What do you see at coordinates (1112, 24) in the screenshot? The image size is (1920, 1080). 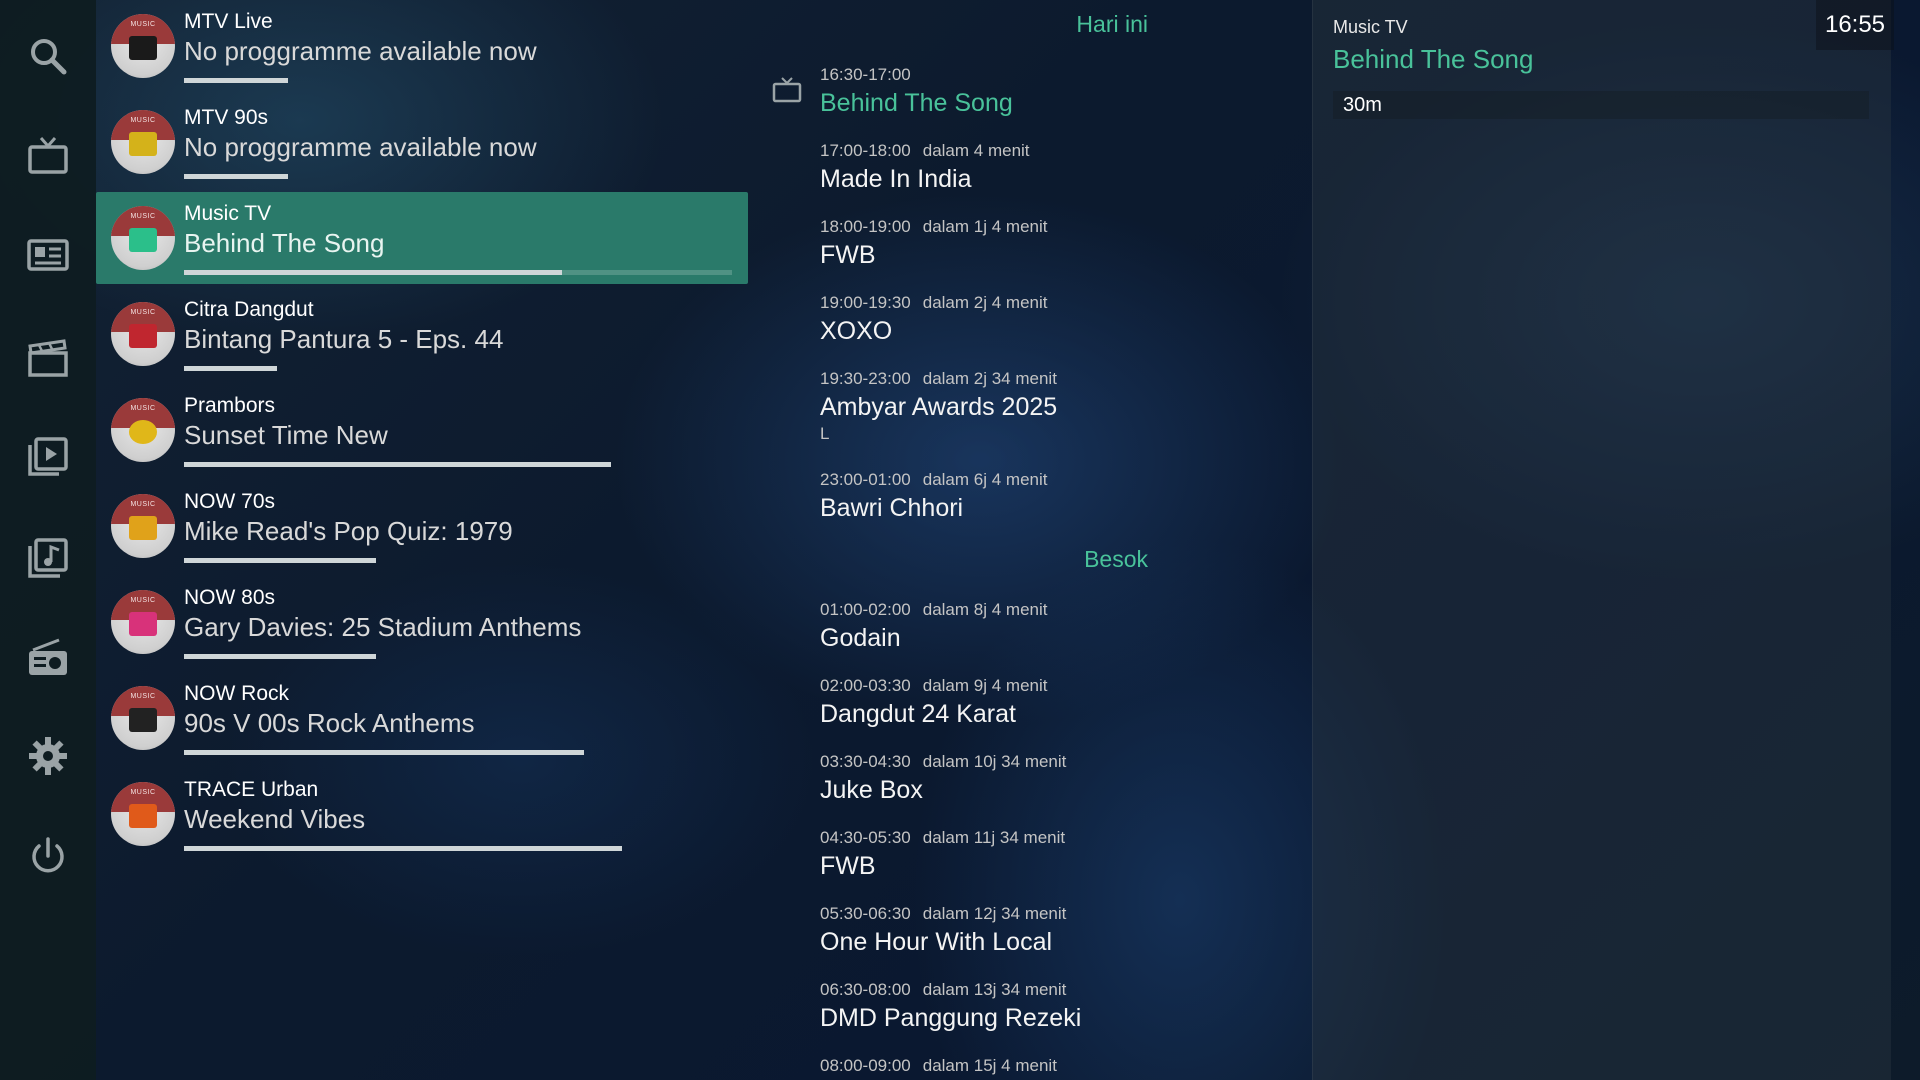 I see `day-header-today: Hari ini` at bounding box center [1112, 24].